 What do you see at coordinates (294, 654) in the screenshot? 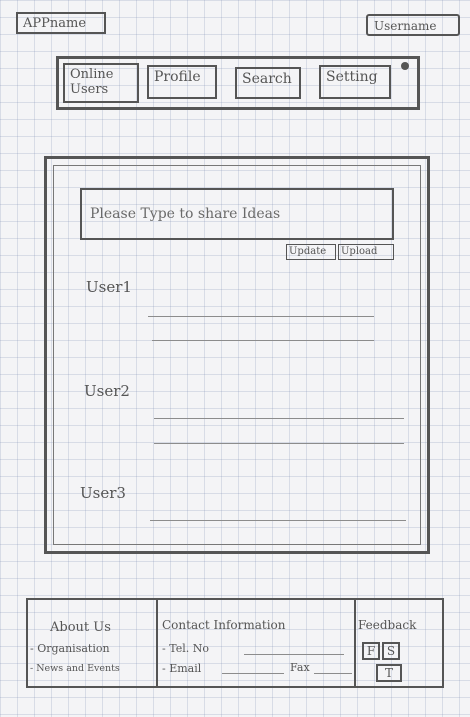
I see `tel-no-line` at bounding box center [294, 654].